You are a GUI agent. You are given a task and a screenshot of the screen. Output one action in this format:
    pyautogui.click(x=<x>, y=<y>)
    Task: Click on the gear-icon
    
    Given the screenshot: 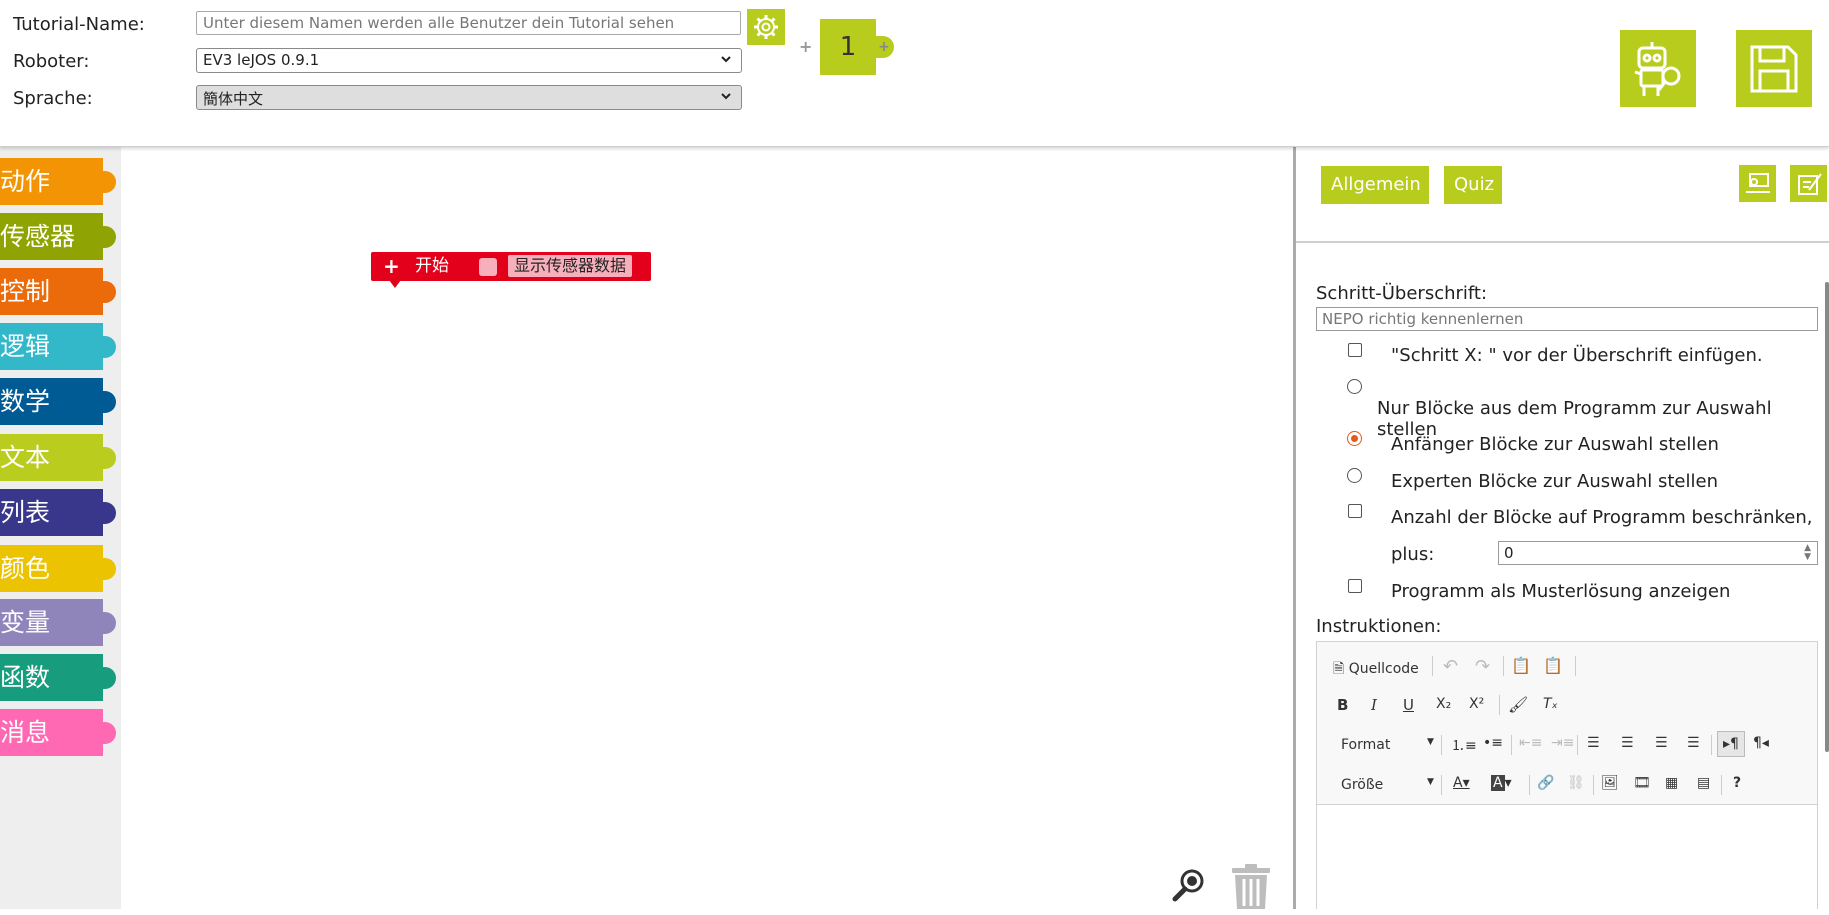 What is the action you would take?
    pyautogui.click(x=766, y=27)
    